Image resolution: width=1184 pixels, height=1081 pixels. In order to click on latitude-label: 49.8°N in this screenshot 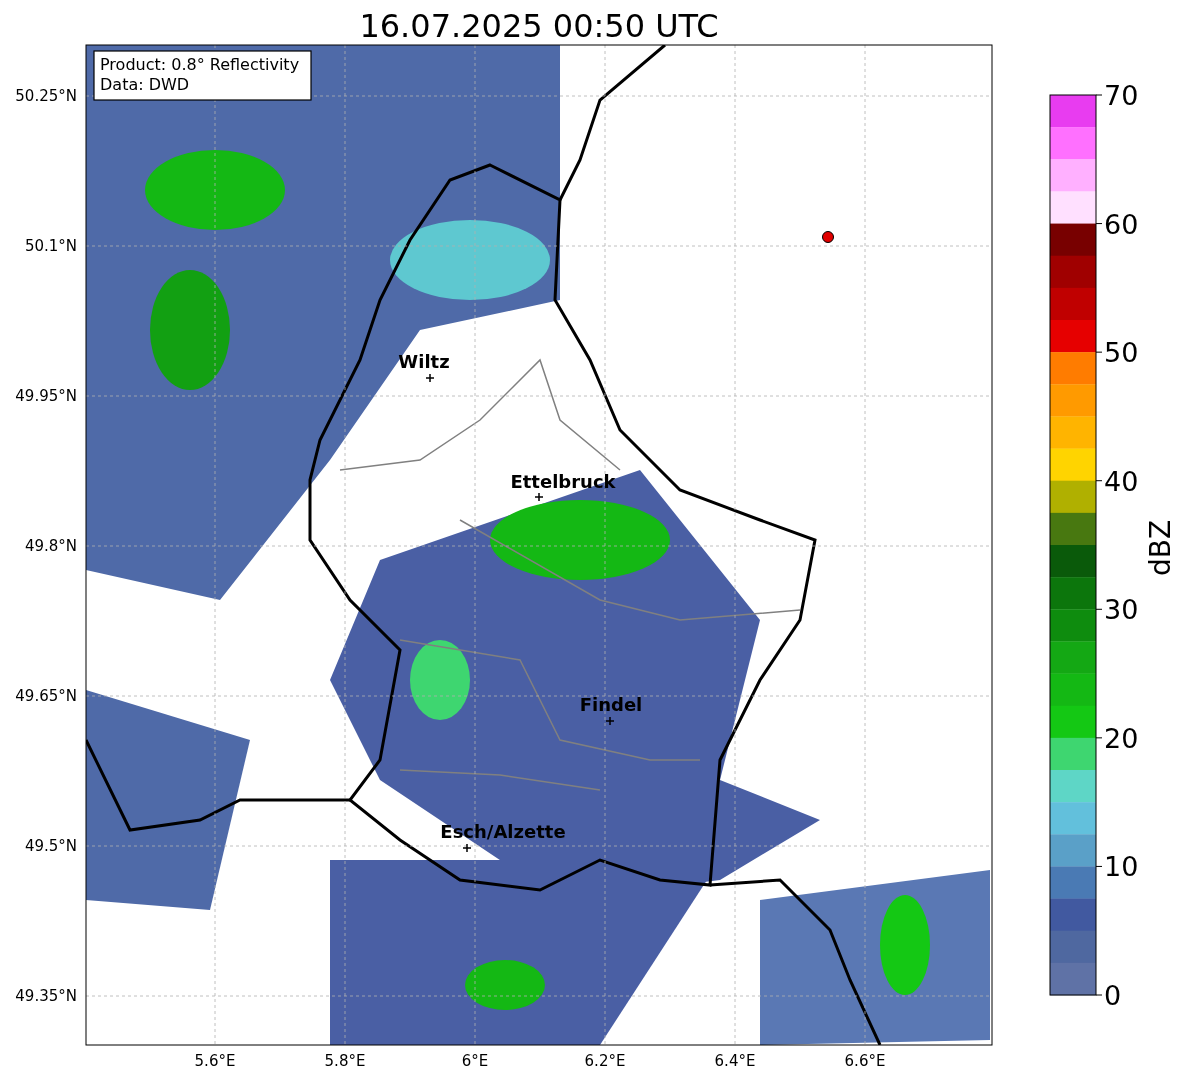, I will do `click(50, 546)`.